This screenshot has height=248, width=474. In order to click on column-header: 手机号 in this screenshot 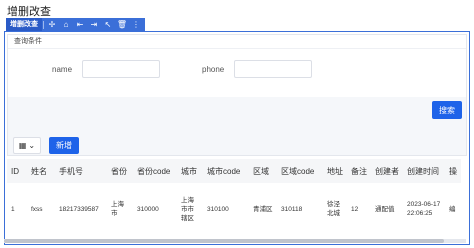, I will do `click(81, 171)`.